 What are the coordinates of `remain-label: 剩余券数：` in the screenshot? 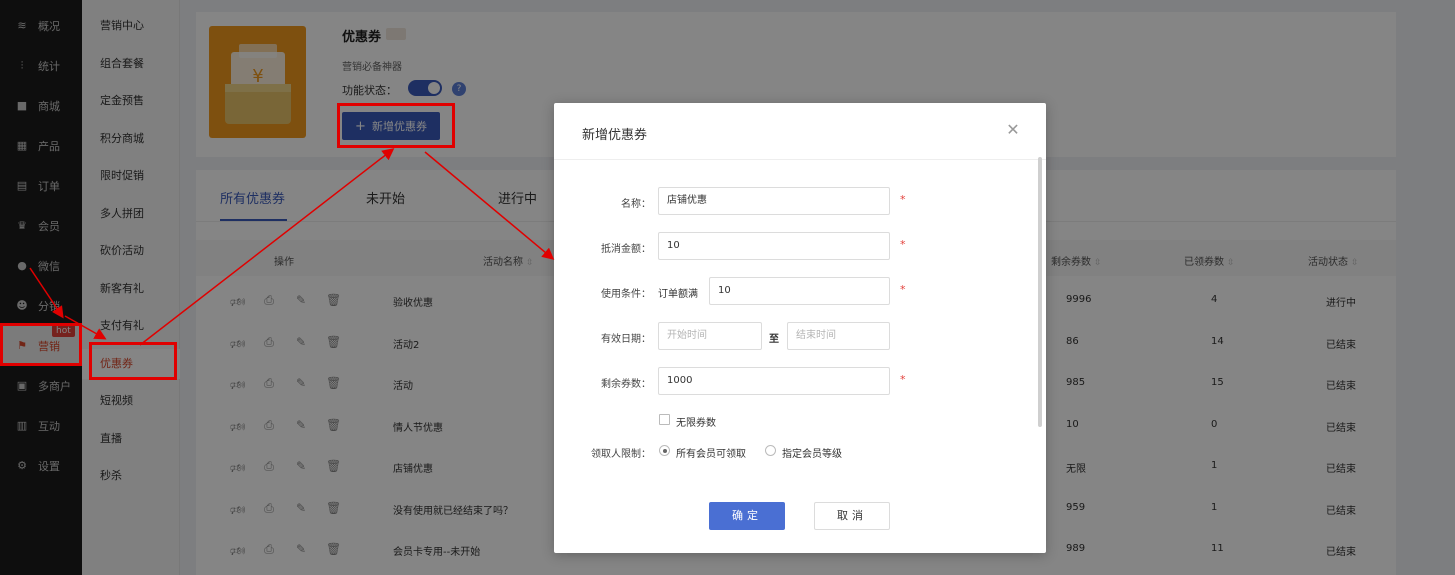 It's located at (626, 384).